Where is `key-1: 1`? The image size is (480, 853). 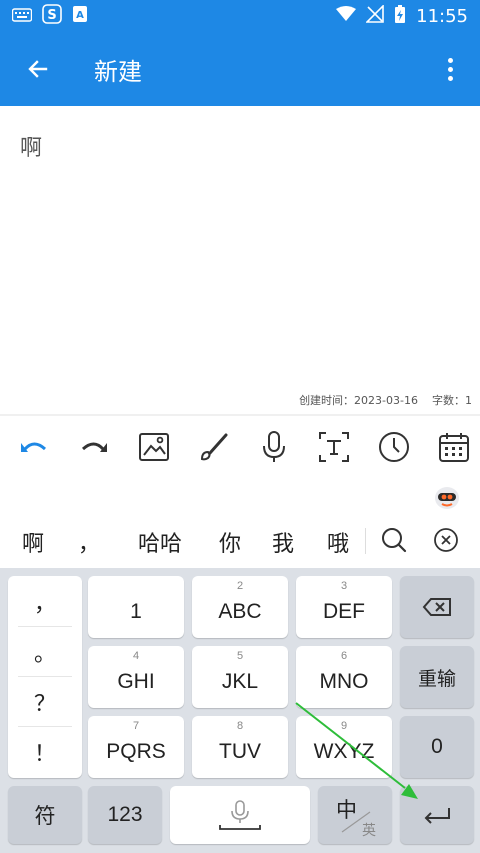 key-1: 1 is located at coordinates (136, 607).